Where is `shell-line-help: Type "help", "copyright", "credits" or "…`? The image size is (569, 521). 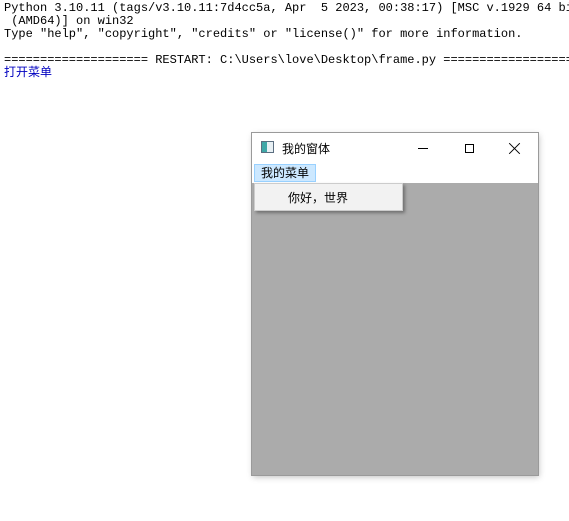 shell-line-help: Type "help", "copyright", "credits" or "… is located at coordinates (263, 34).